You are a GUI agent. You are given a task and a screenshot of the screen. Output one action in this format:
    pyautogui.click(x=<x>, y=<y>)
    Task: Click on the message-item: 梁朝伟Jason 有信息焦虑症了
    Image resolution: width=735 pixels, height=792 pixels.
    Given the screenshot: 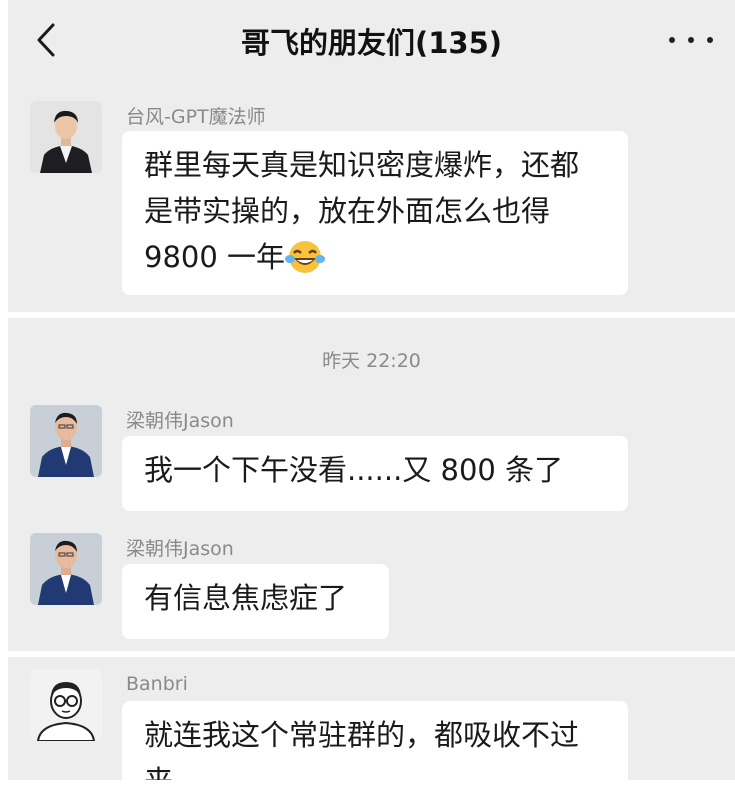 What is the action you would take?
    pyautogui.click(x=371, y=585)
    